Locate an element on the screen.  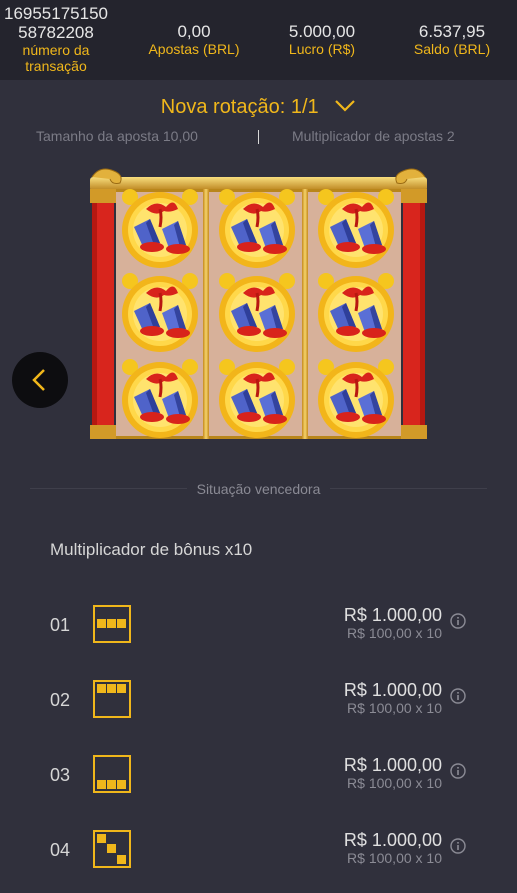
transaction-label-line2: transação is located at coordinates (56, 66).